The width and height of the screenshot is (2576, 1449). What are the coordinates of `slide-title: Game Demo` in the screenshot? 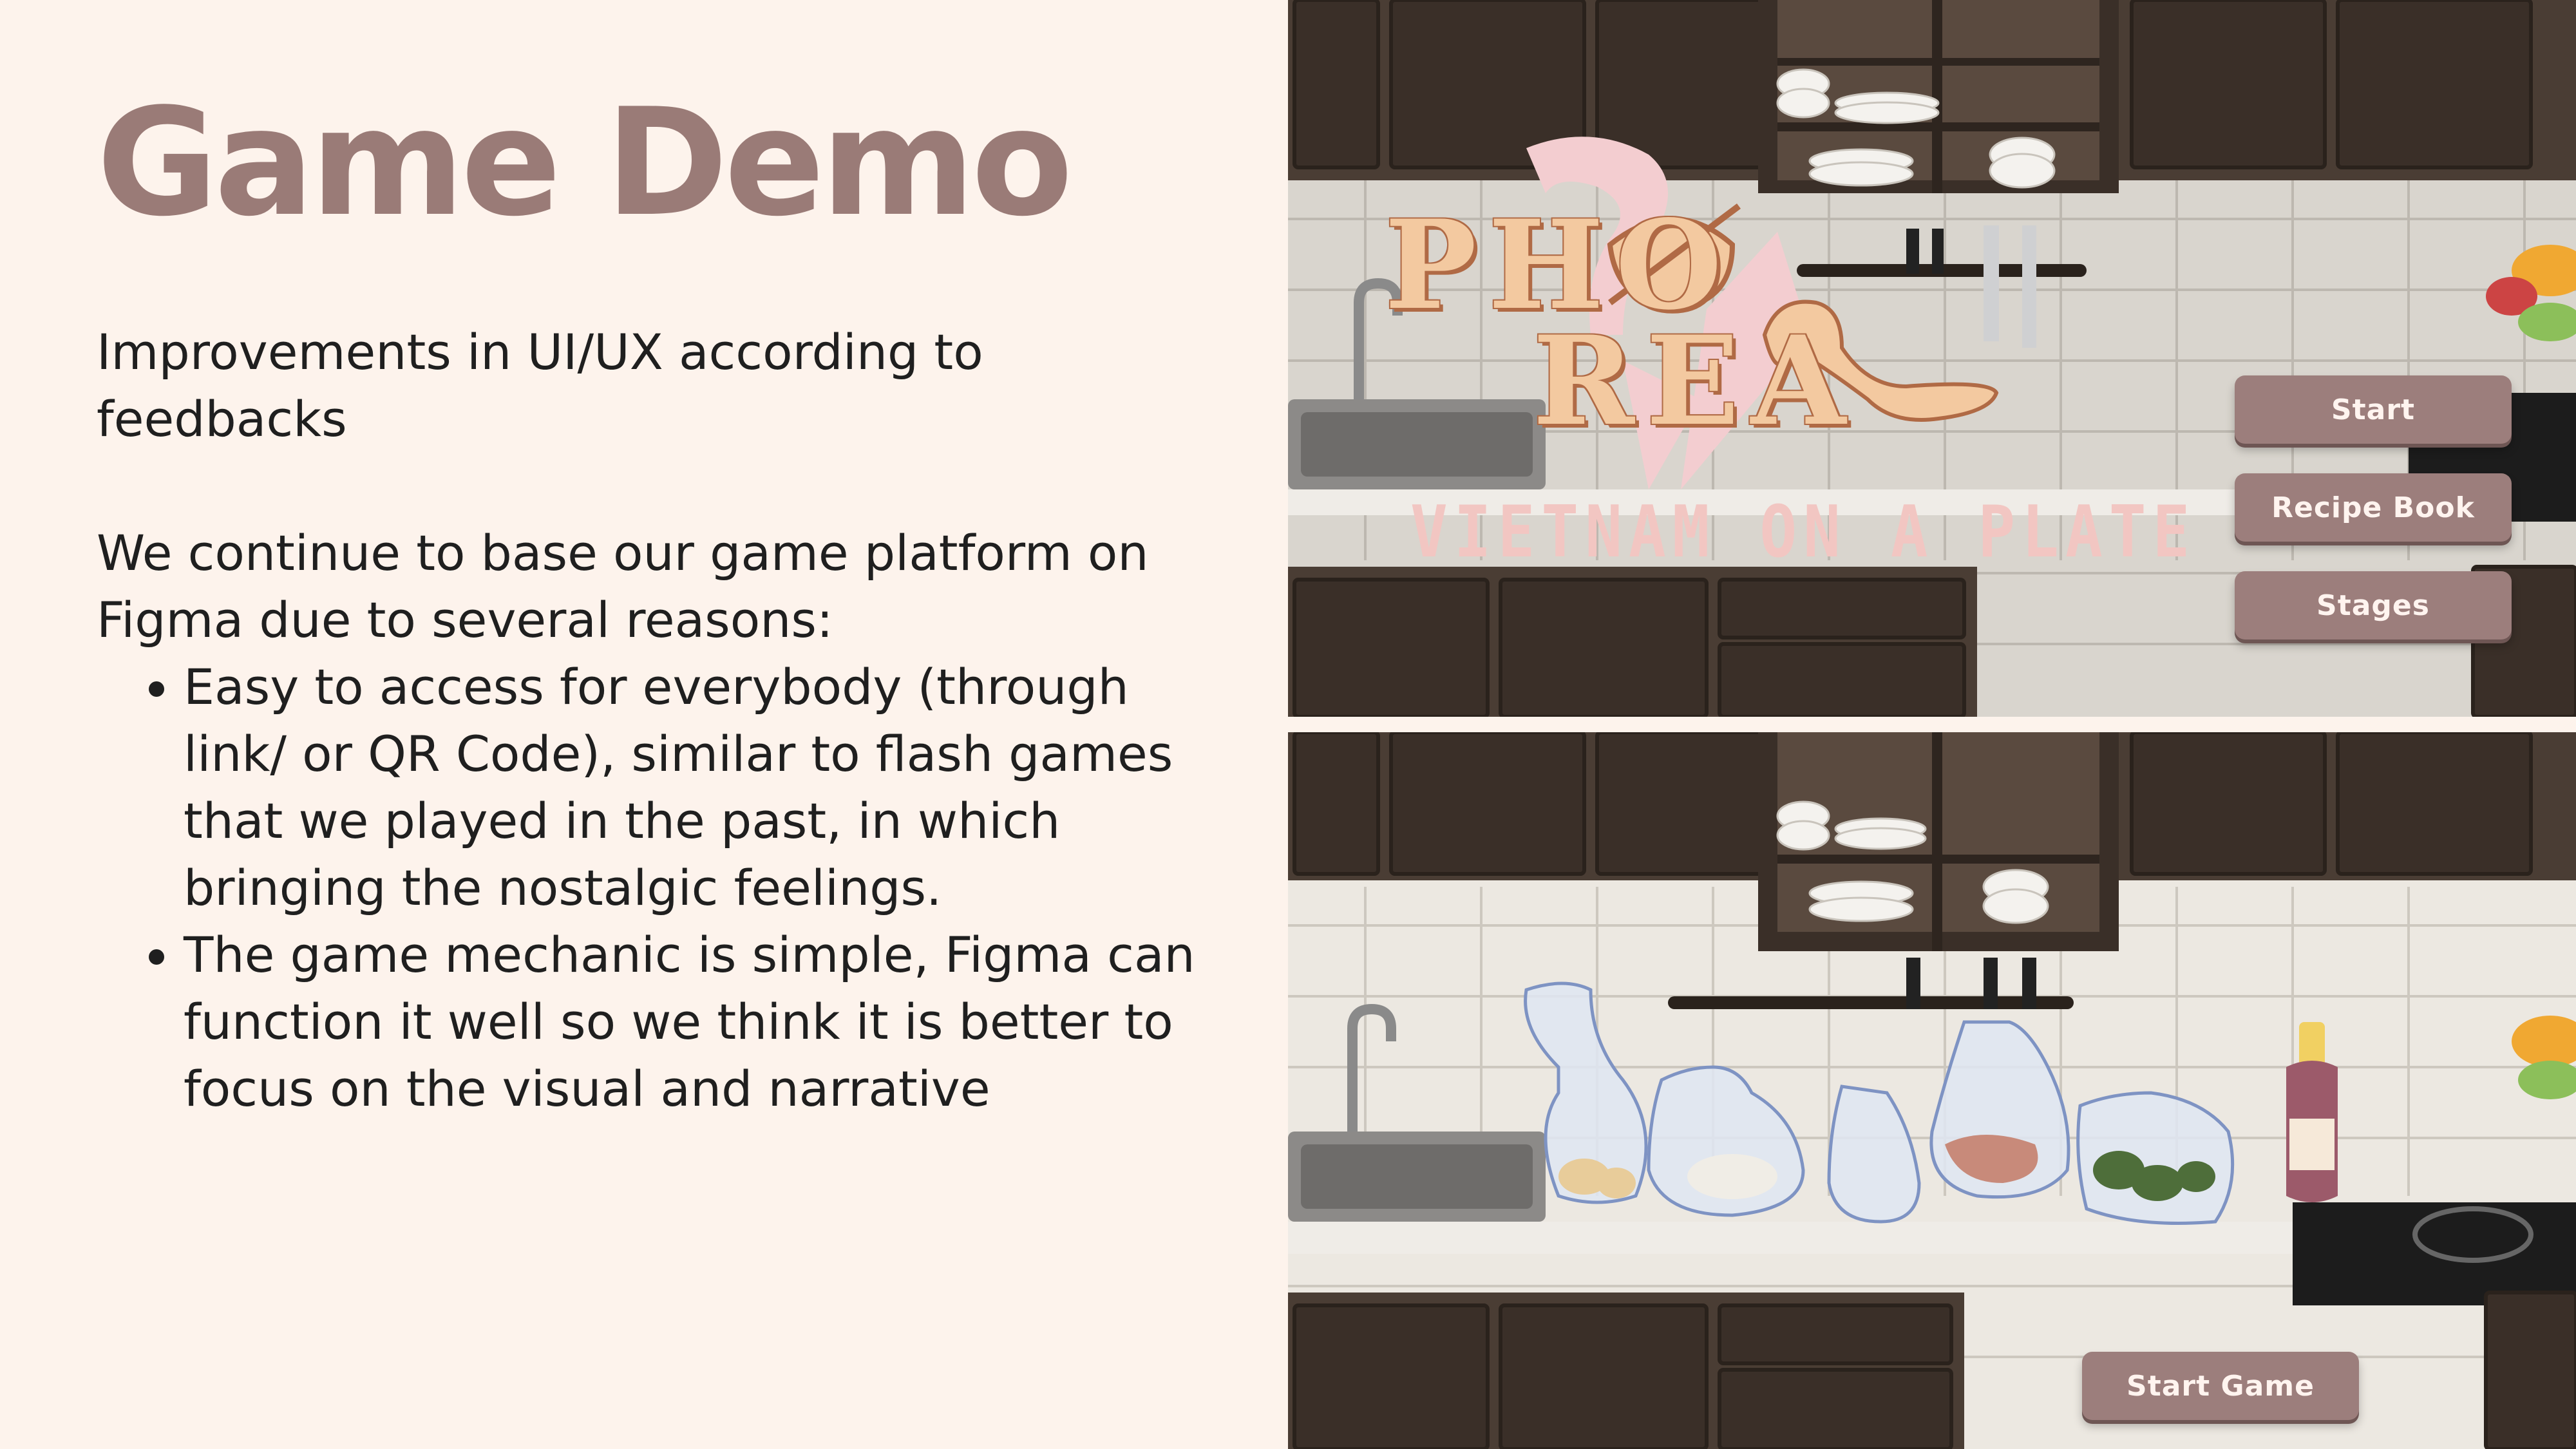 It's located at (585, 163).